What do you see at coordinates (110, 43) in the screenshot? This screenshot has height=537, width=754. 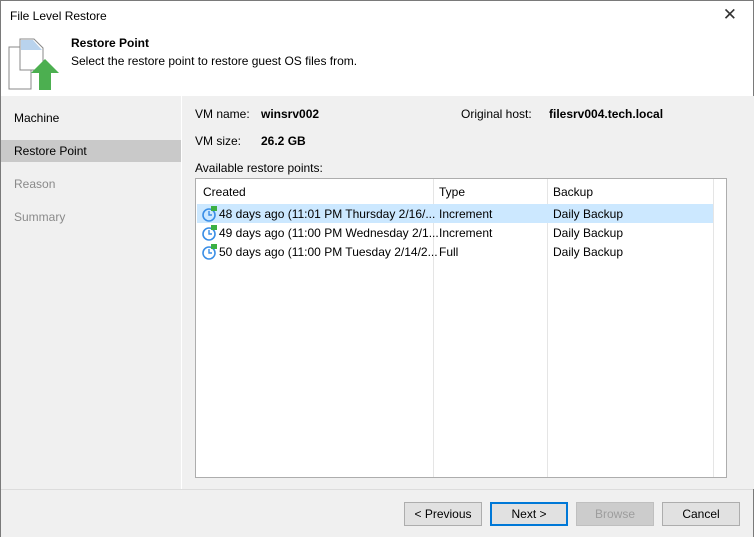 I see `header-title: Restore Point` at bounding box center [110, 43].